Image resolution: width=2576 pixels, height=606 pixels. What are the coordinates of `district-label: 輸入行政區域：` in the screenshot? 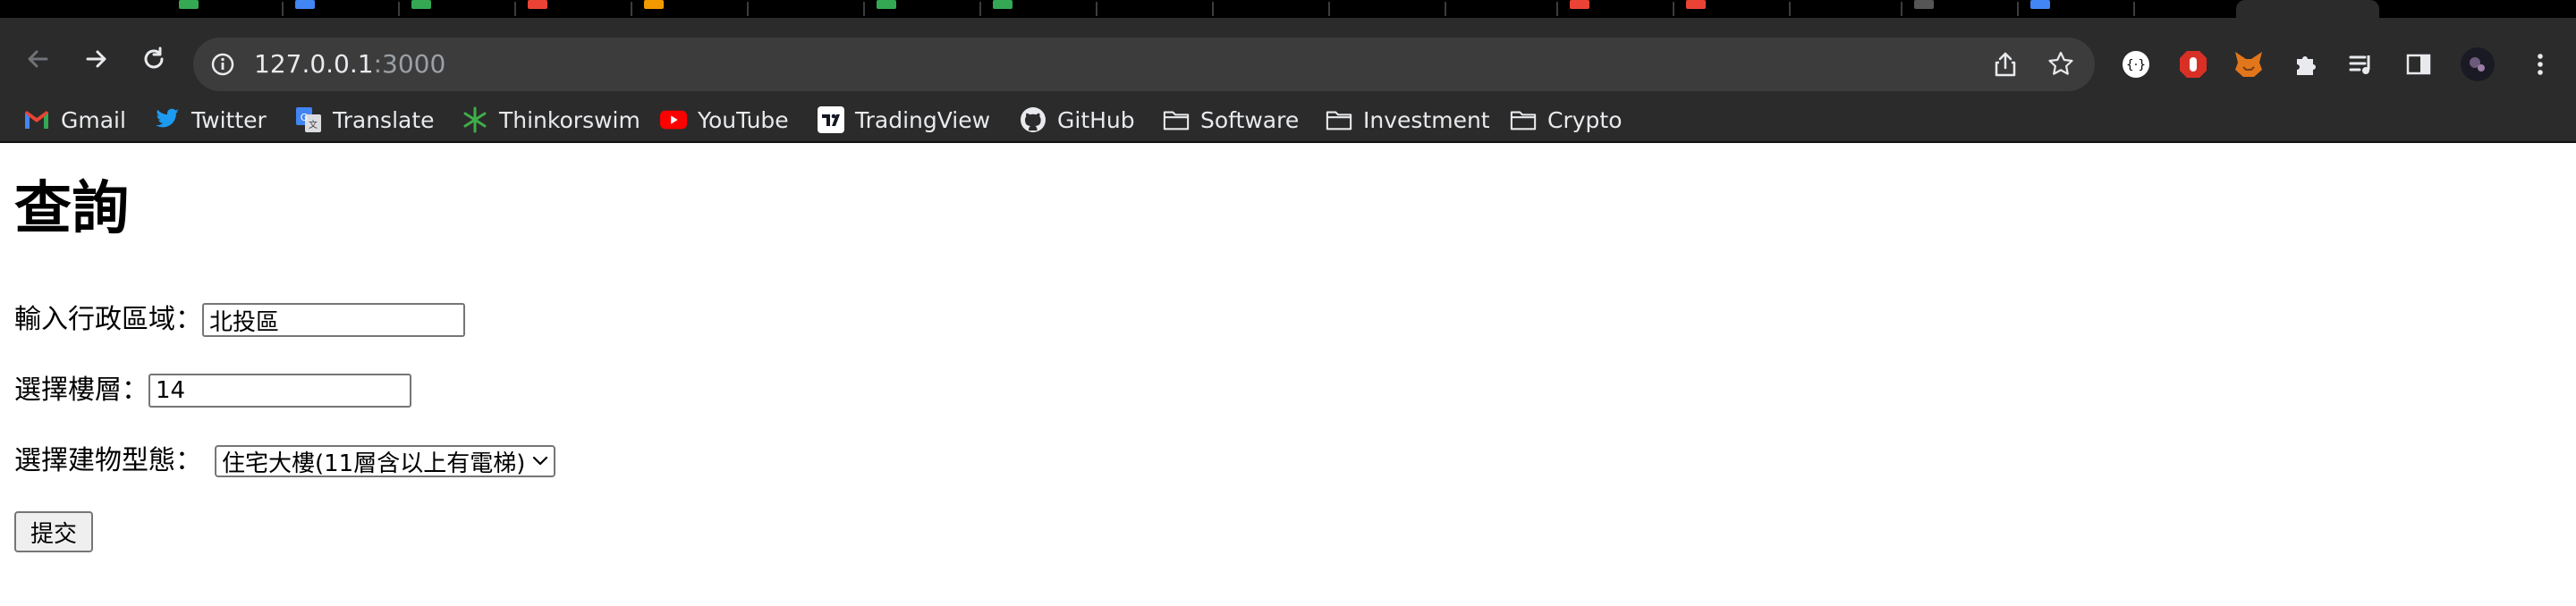 It's located at (108, 319).